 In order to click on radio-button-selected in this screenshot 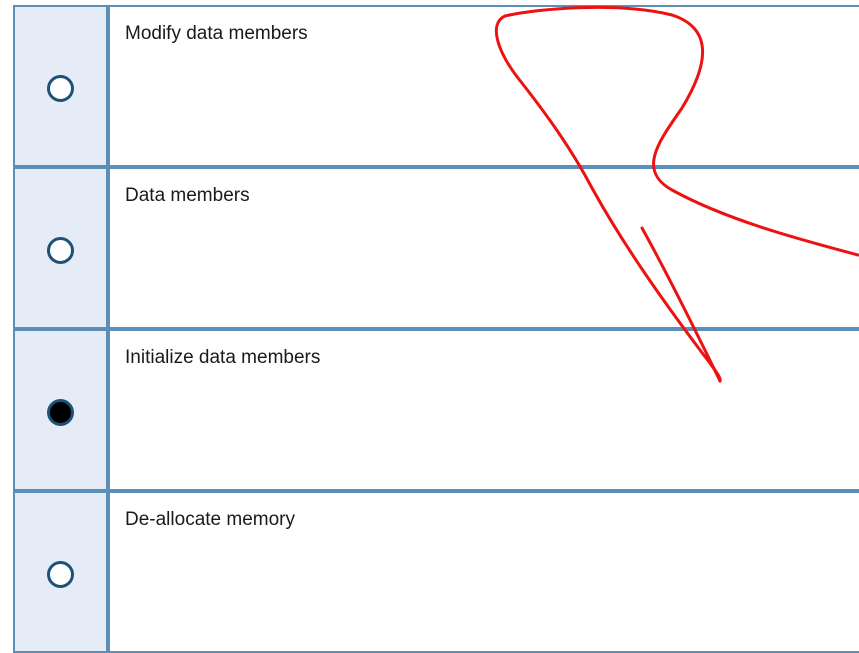, I will do `click(60, 412)`.